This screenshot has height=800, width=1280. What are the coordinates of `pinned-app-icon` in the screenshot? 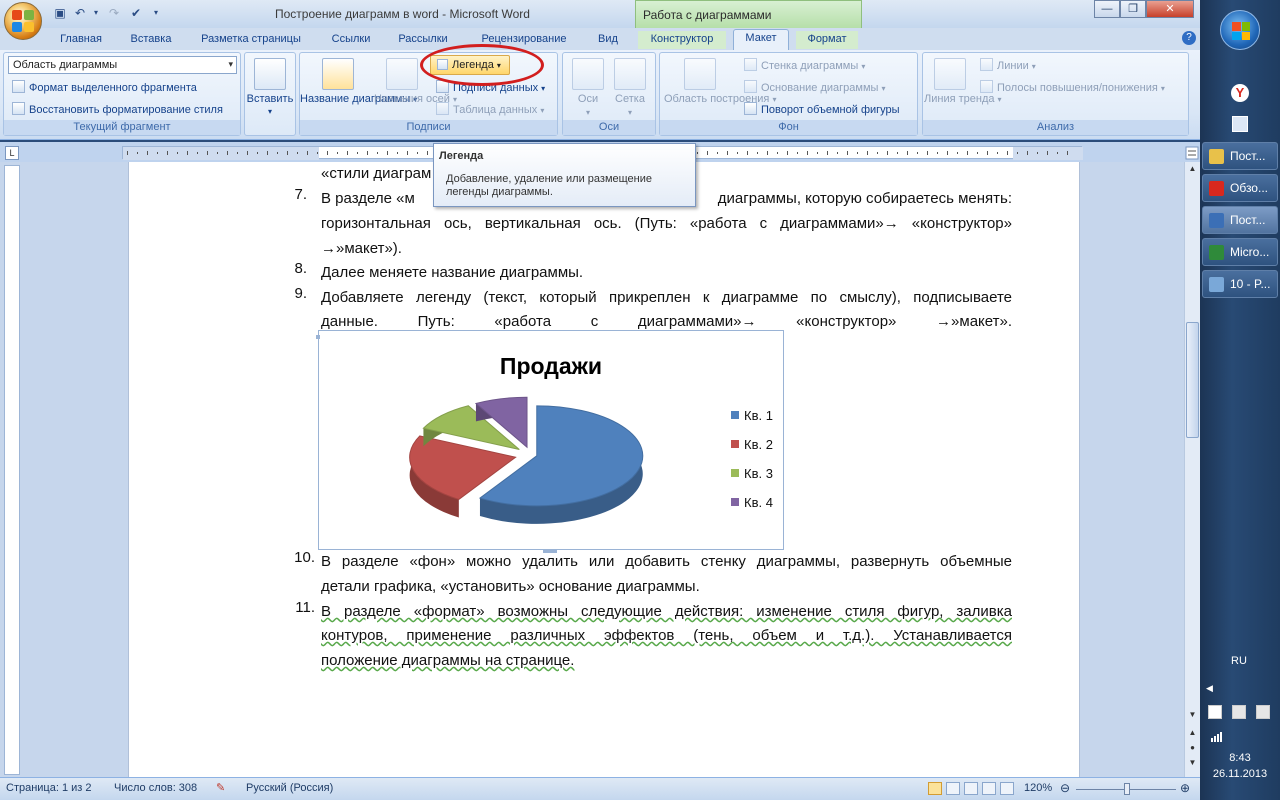 It's located at (1240, 124).